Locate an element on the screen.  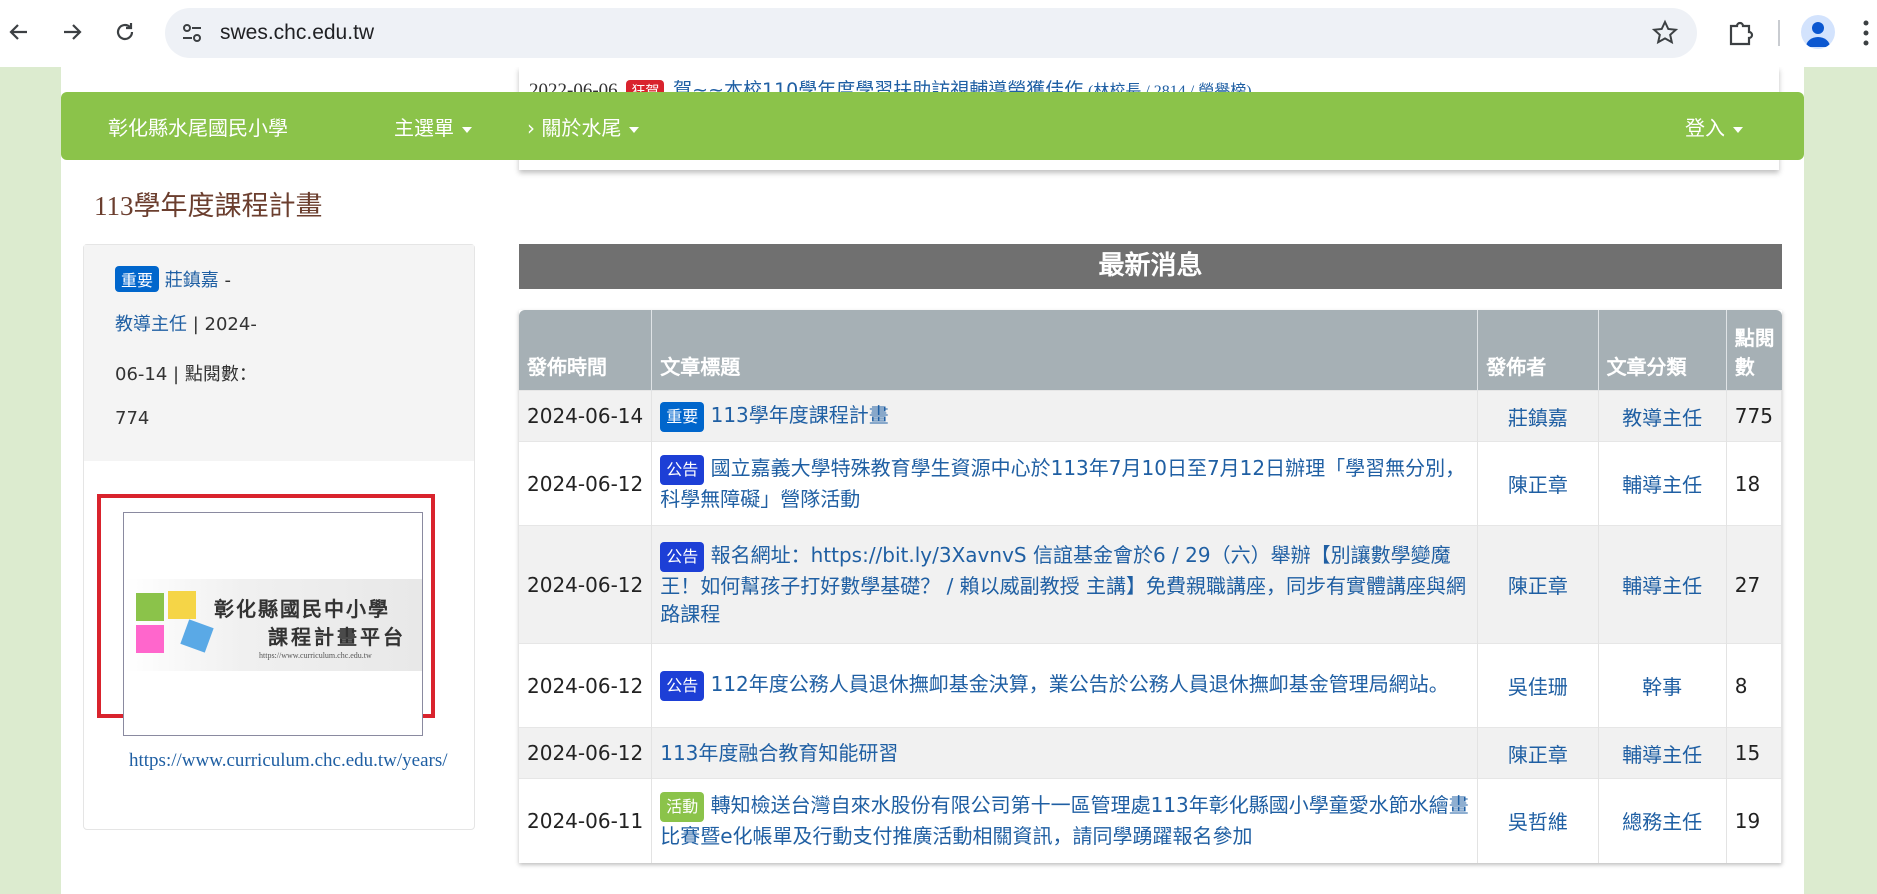
table-row: 2024-06-12 113年度融合教育知能研習 陳正章 輔導主任 15 is located at coordinates (1151, 753).